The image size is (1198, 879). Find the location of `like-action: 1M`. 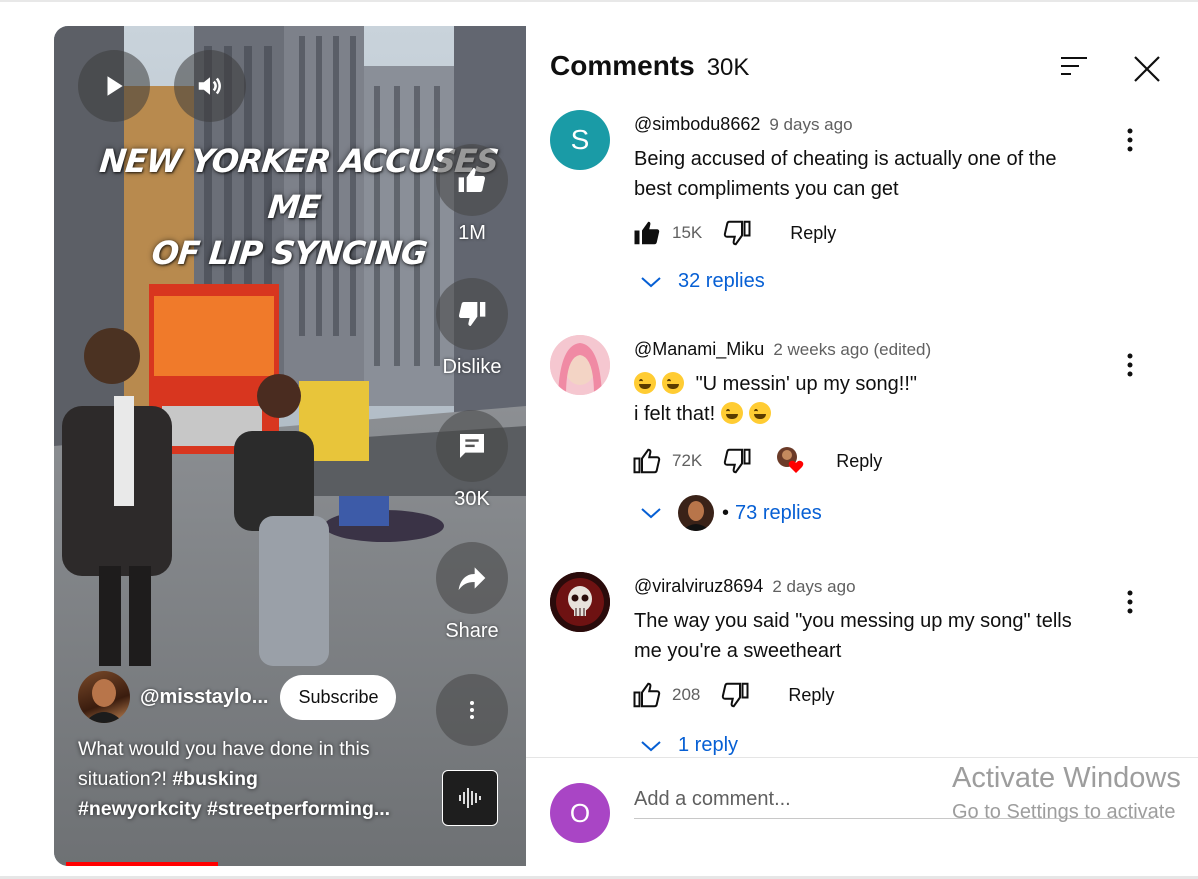

like-action: 1M is located at coordinates (472, 194).